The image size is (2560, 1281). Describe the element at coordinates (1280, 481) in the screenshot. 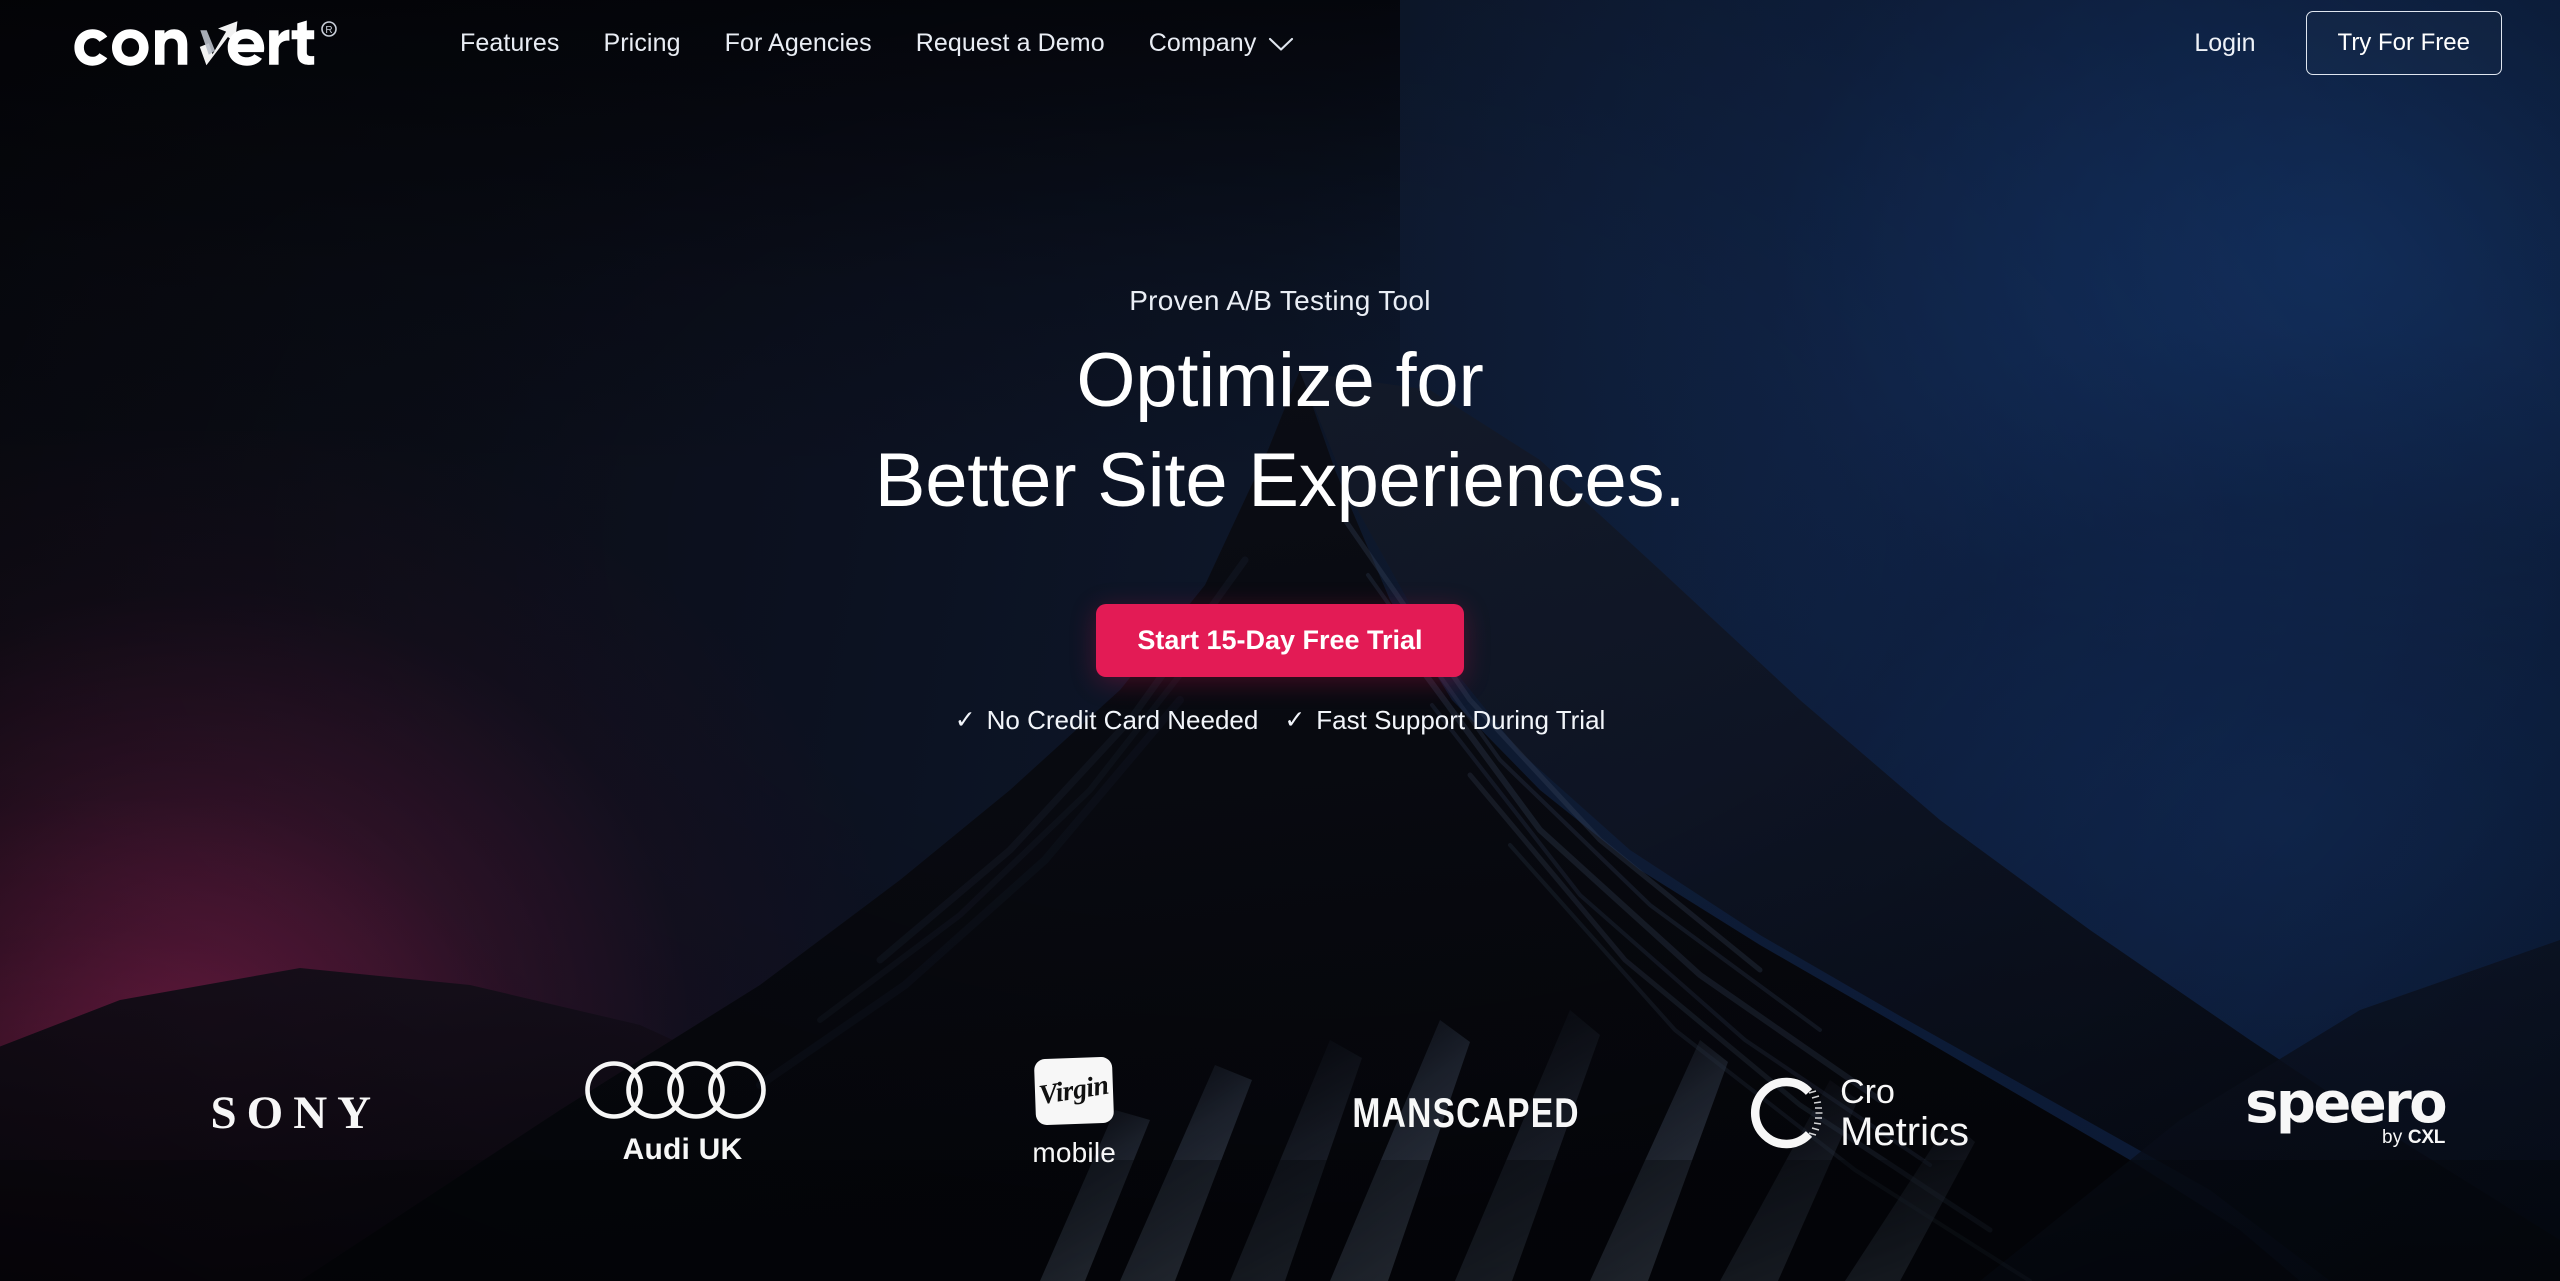

I see `headline-line-2: Better Site Experiences.` at that location.